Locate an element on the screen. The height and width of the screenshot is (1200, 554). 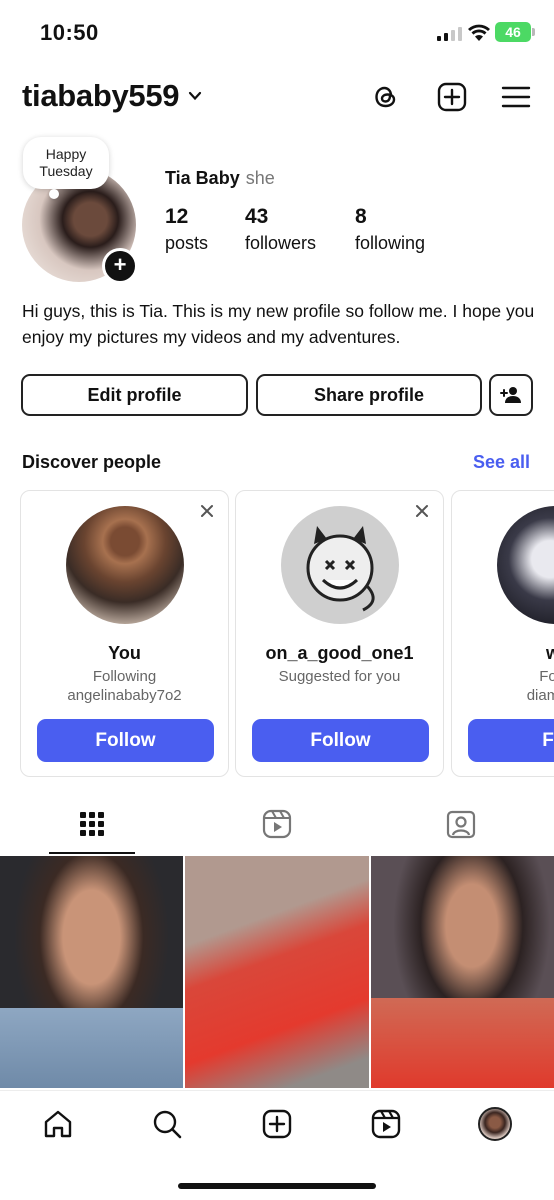
see-all-link: See all is located at coordinates (501, 462).